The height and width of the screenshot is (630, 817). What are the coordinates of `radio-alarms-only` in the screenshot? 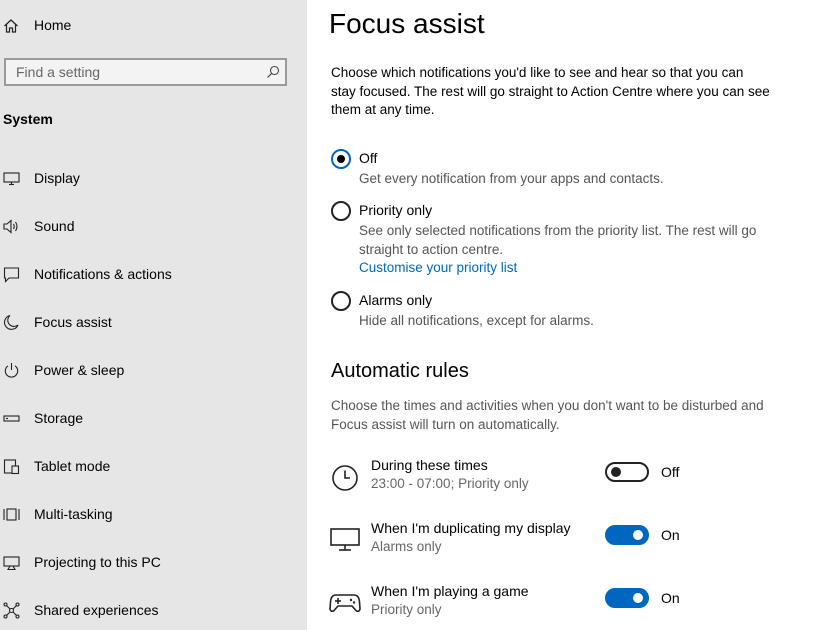 It's located at (341, 301).